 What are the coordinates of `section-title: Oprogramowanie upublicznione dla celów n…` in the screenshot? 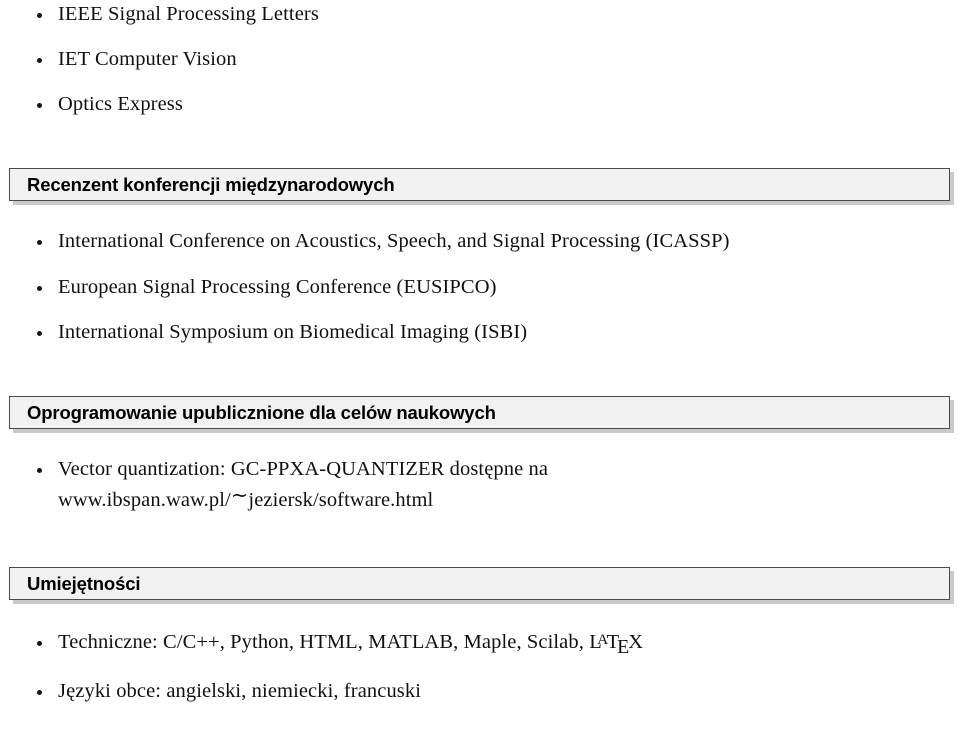 It's located at (261, 412).